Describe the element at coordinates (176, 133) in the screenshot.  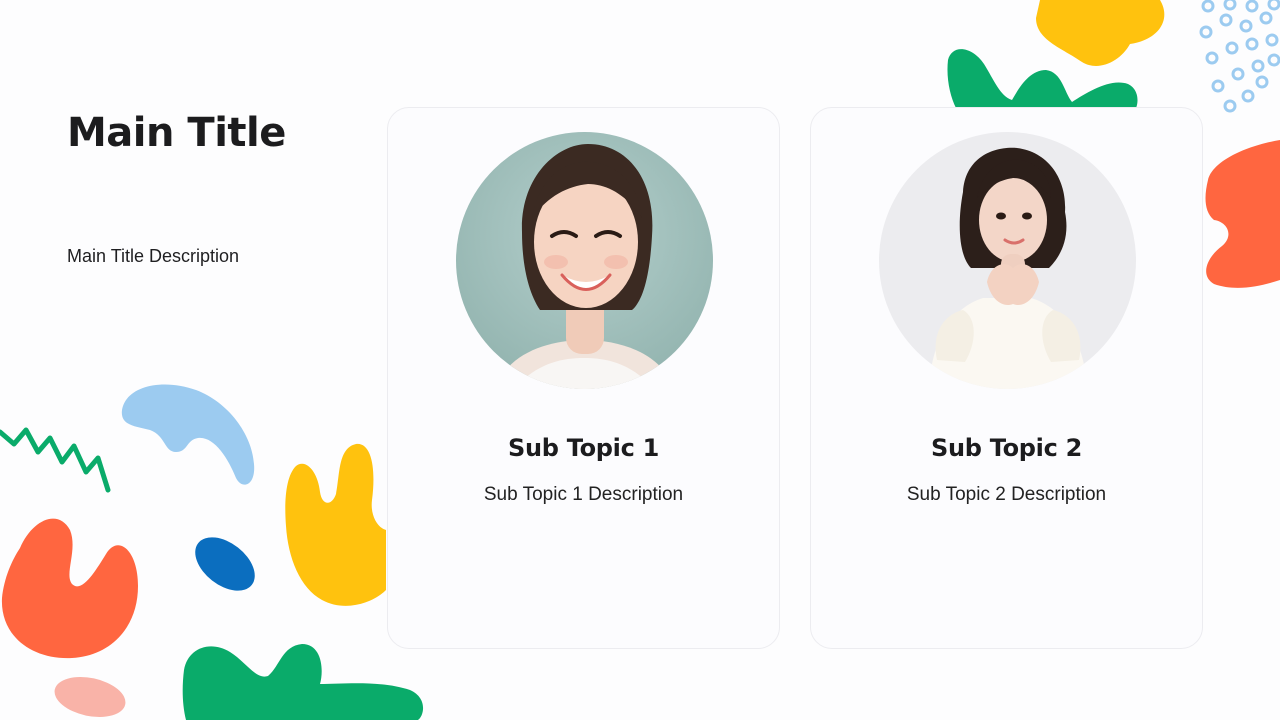
I see `main-title: Main Title` at that location.